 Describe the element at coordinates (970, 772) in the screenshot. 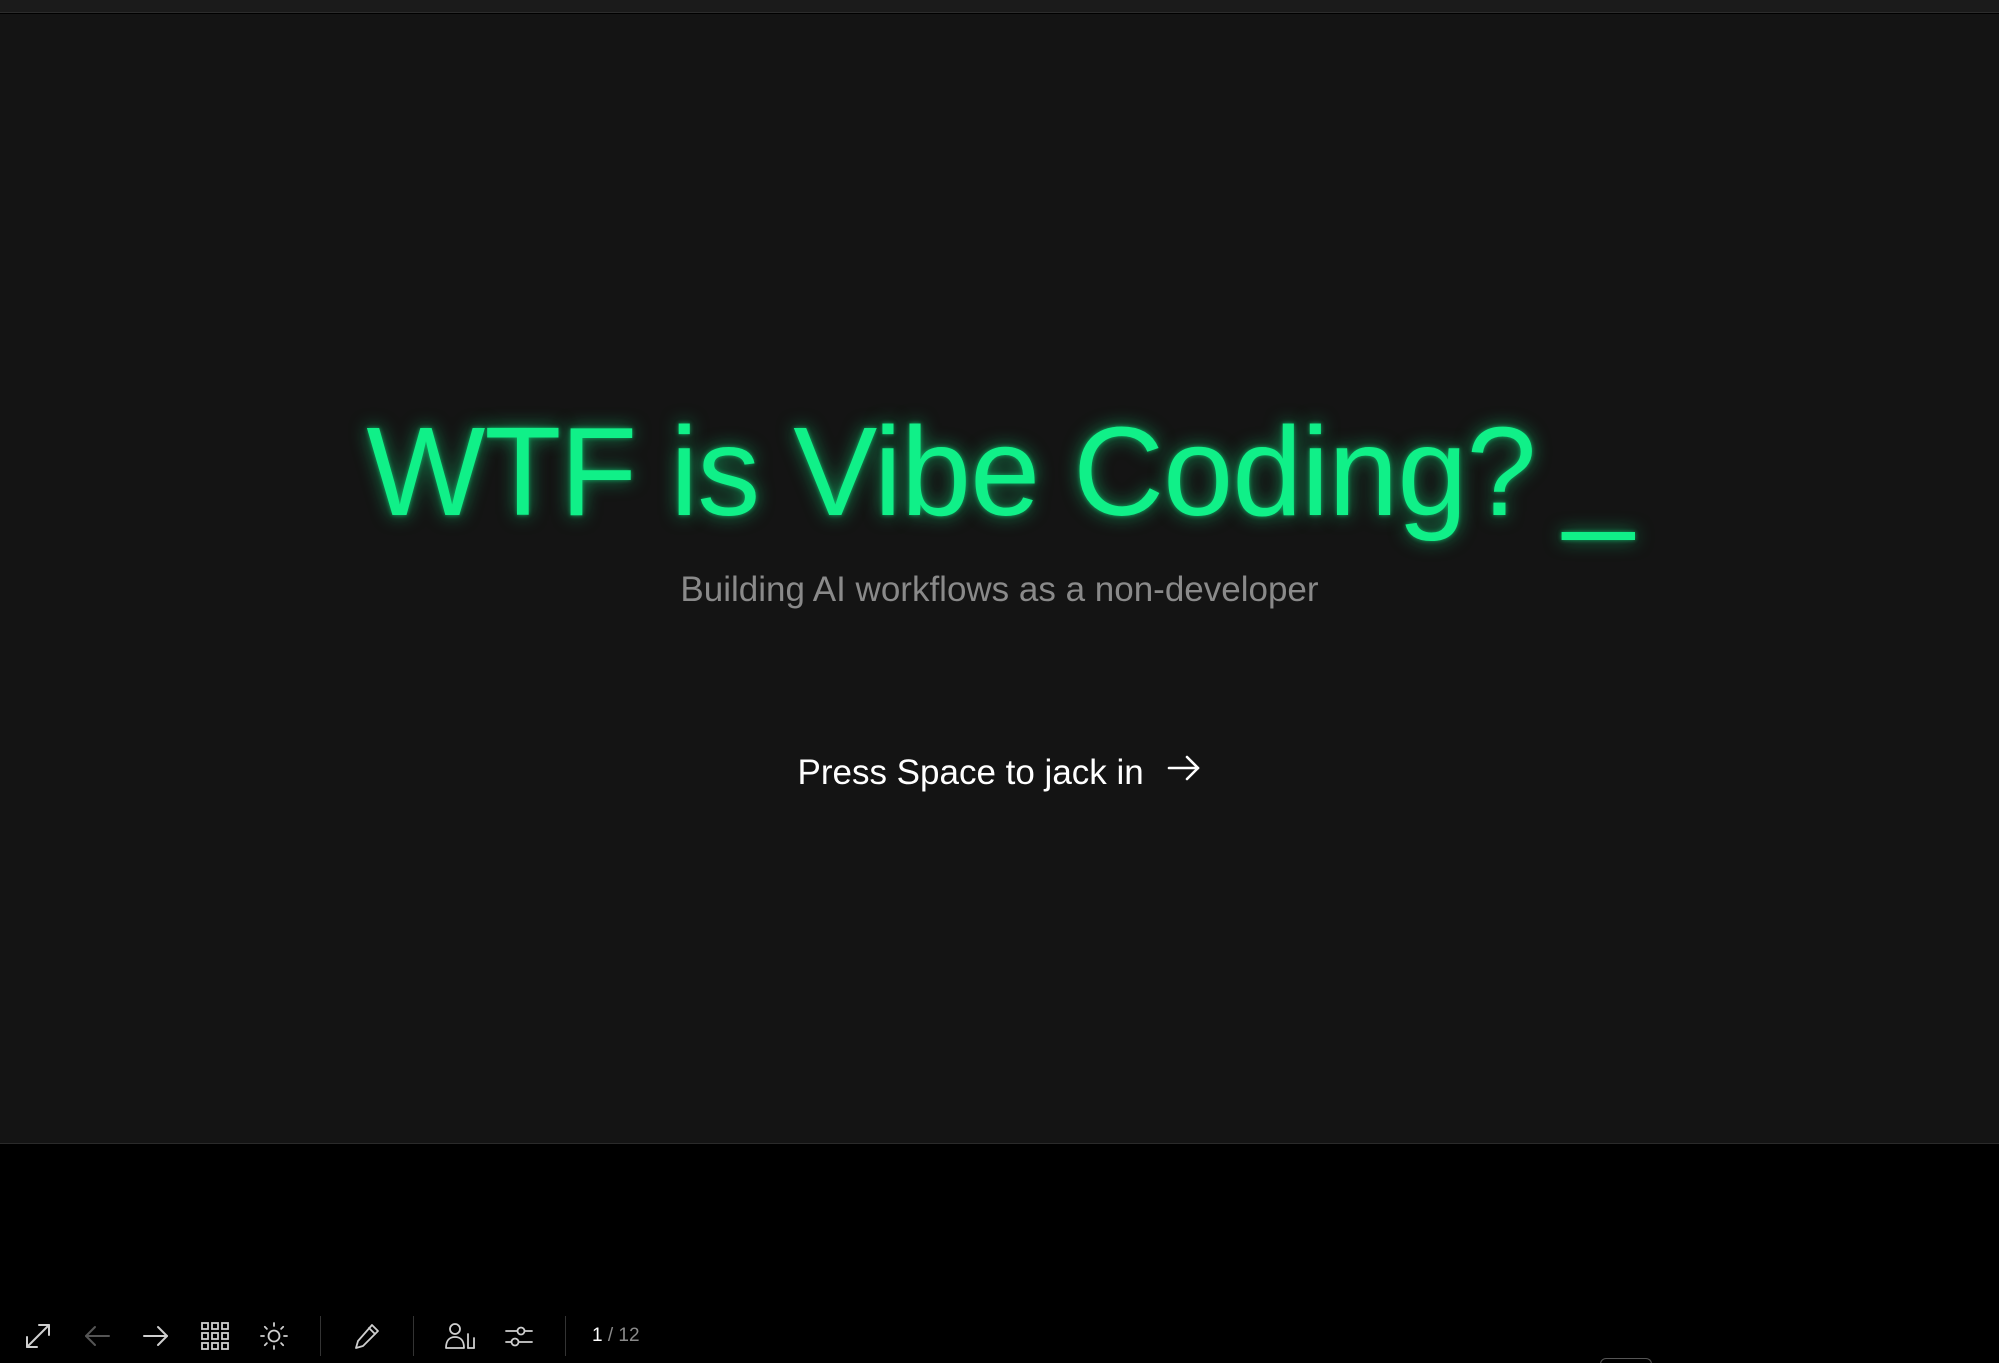

I see `start-prompt-label: Press Space to jack in` at that location.